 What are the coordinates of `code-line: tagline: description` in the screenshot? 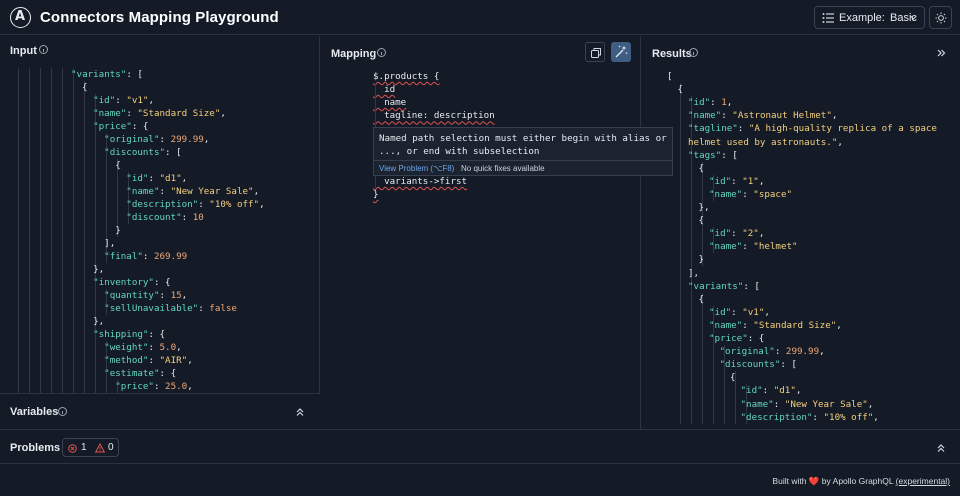 It's located at (434, 115).